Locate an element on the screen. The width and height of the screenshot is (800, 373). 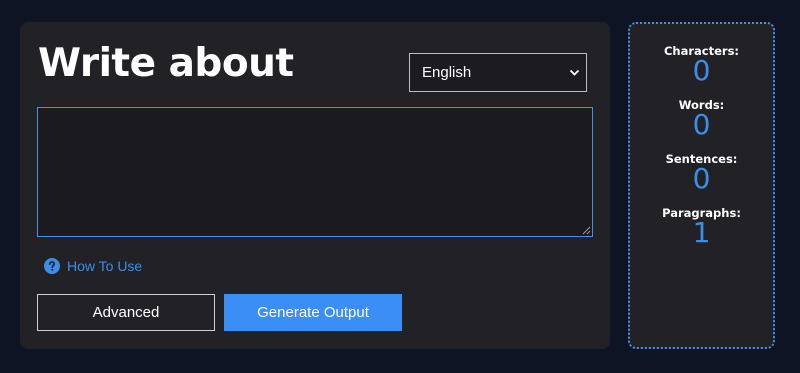
stat-sentences: Sentences: 0 is located at coordinates (701, 172).